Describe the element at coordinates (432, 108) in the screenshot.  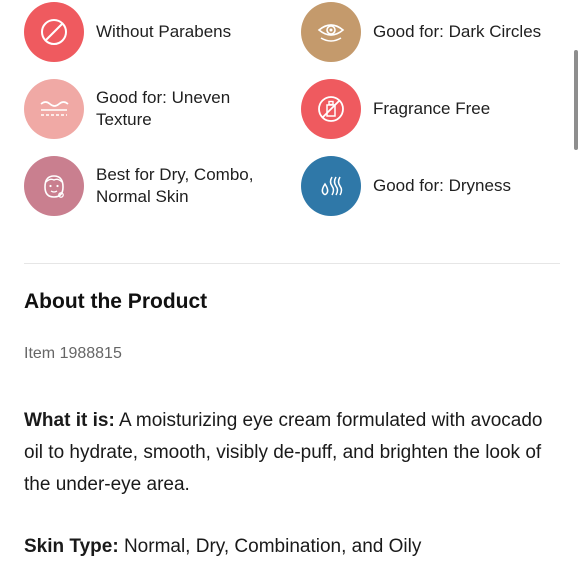
I see `highlight-label: Fragrance Free` at that location.